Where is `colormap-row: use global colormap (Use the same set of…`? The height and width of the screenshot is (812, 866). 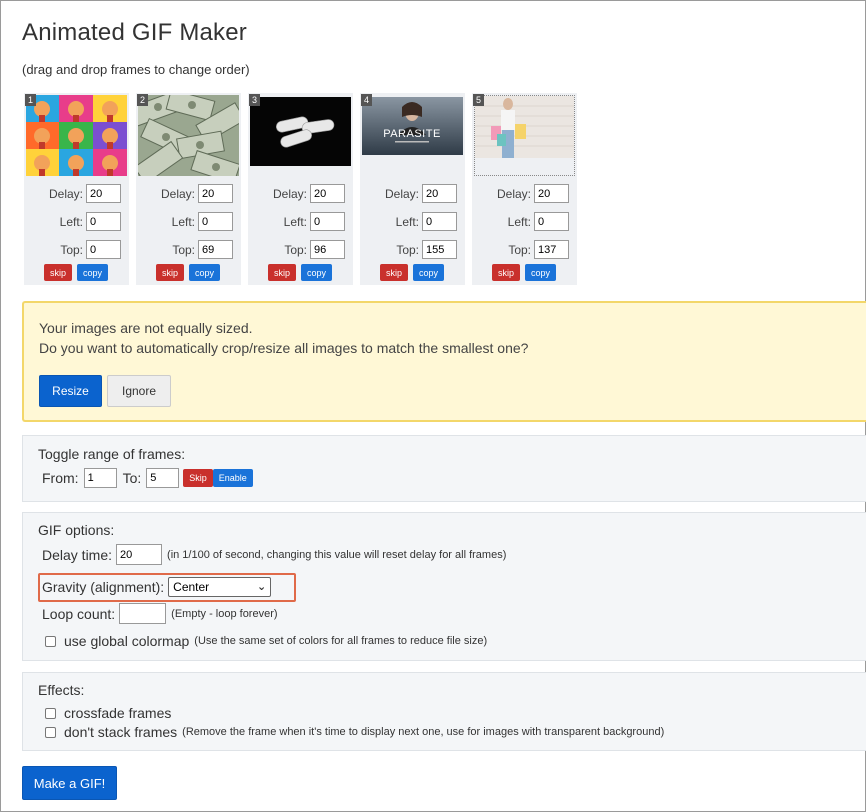 colormap-row: use global colormap (Use the same set of… is located at coordinates (266, 641).